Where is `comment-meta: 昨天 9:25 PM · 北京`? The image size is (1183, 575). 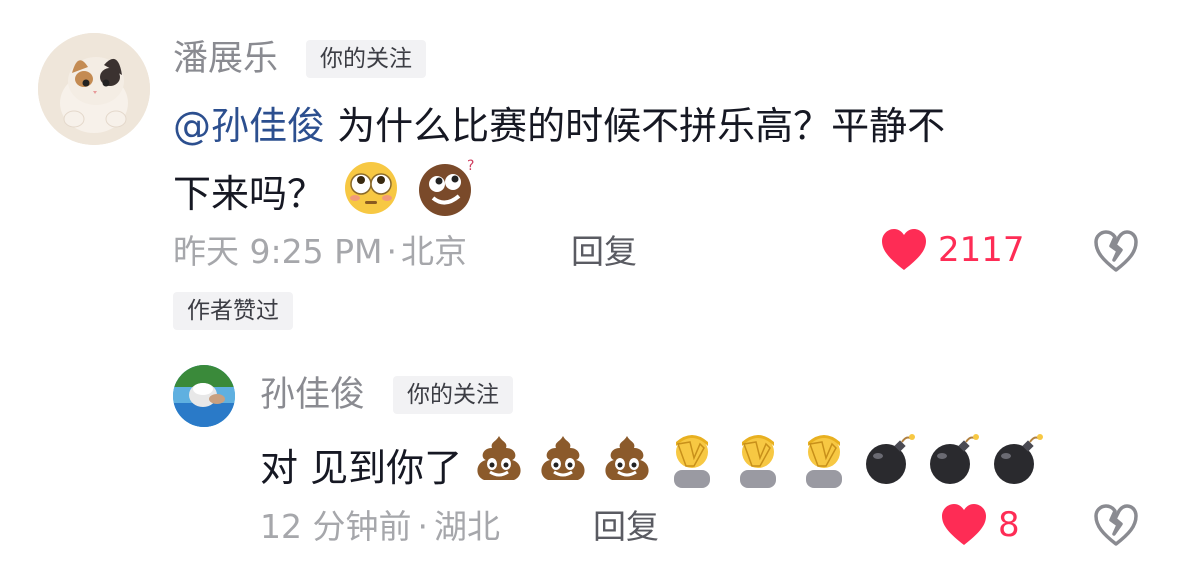
comment-meta: 昨天 9:25 PM · 北京 is located at coordinates (320, 252).